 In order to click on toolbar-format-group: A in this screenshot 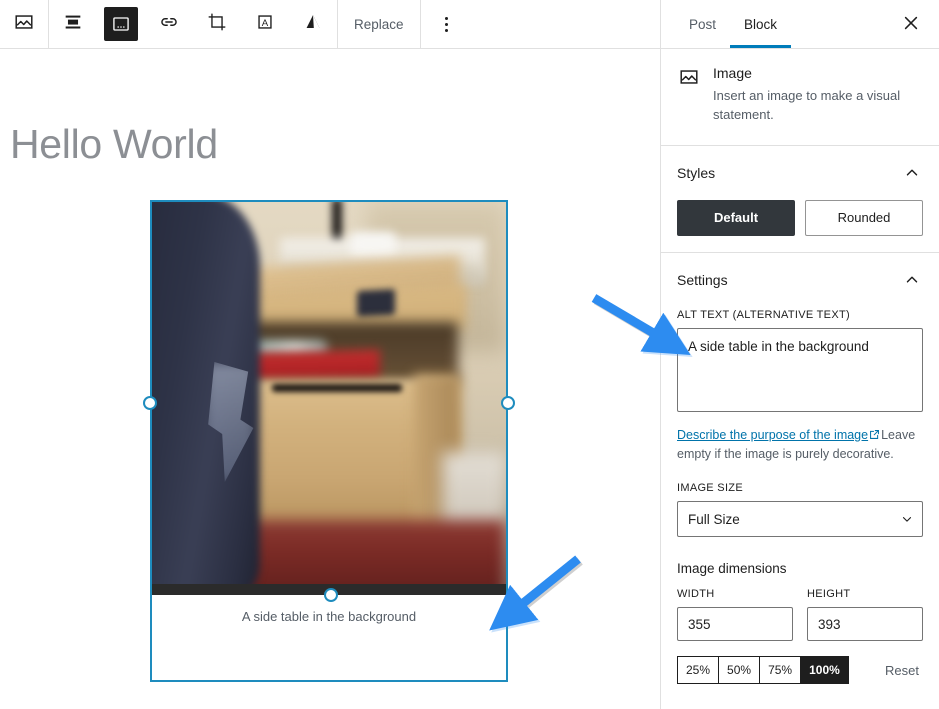, I will do `click(193, 24)`.